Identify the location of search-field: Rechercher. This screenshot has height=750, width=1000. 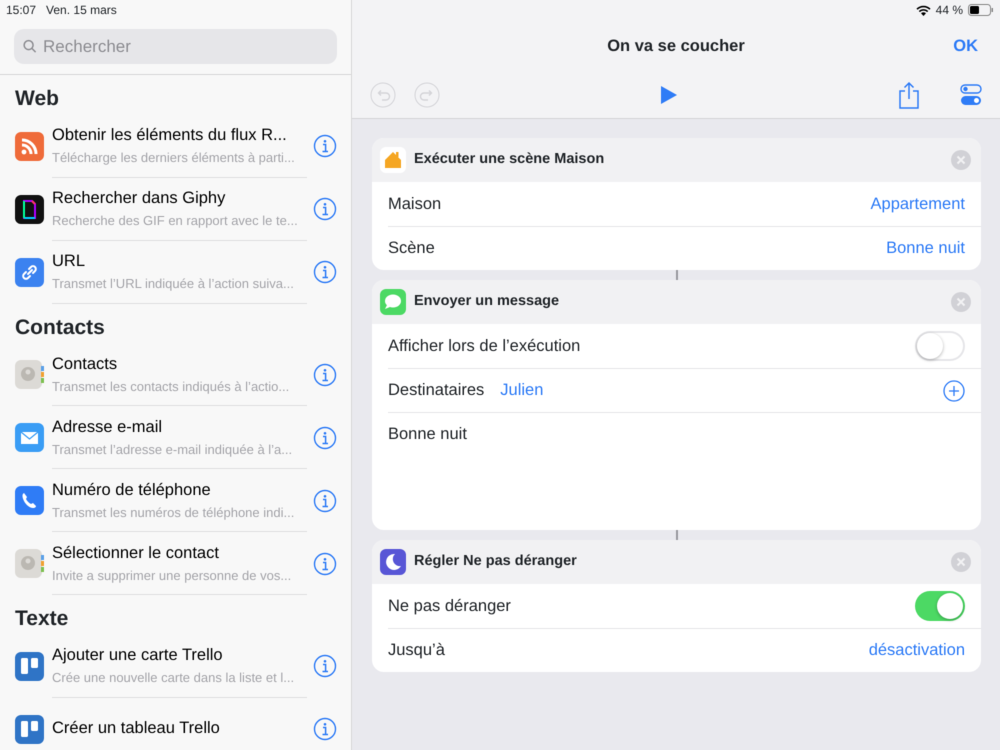
(175, 46).